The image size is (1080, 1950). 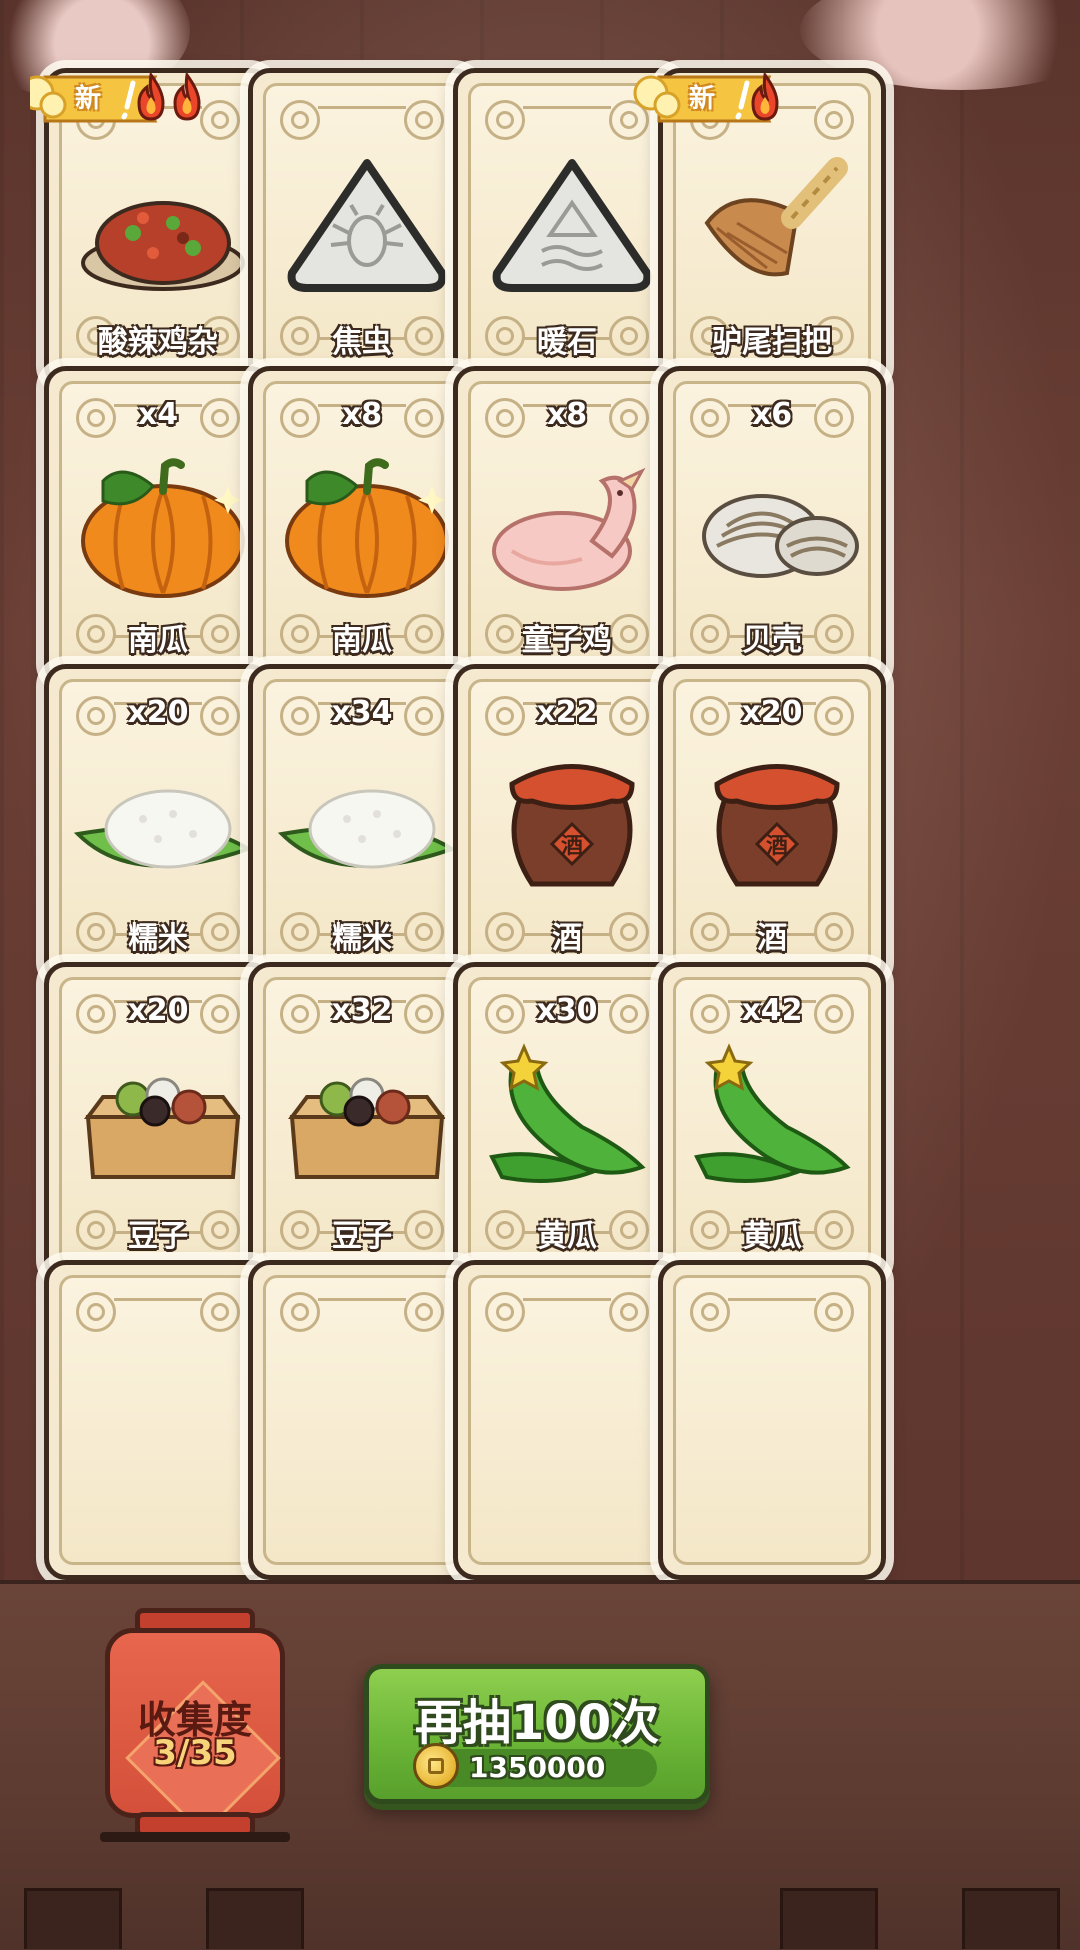 I want to click on item-name: 酸辣鸡杂, so click(x=158, y=342).